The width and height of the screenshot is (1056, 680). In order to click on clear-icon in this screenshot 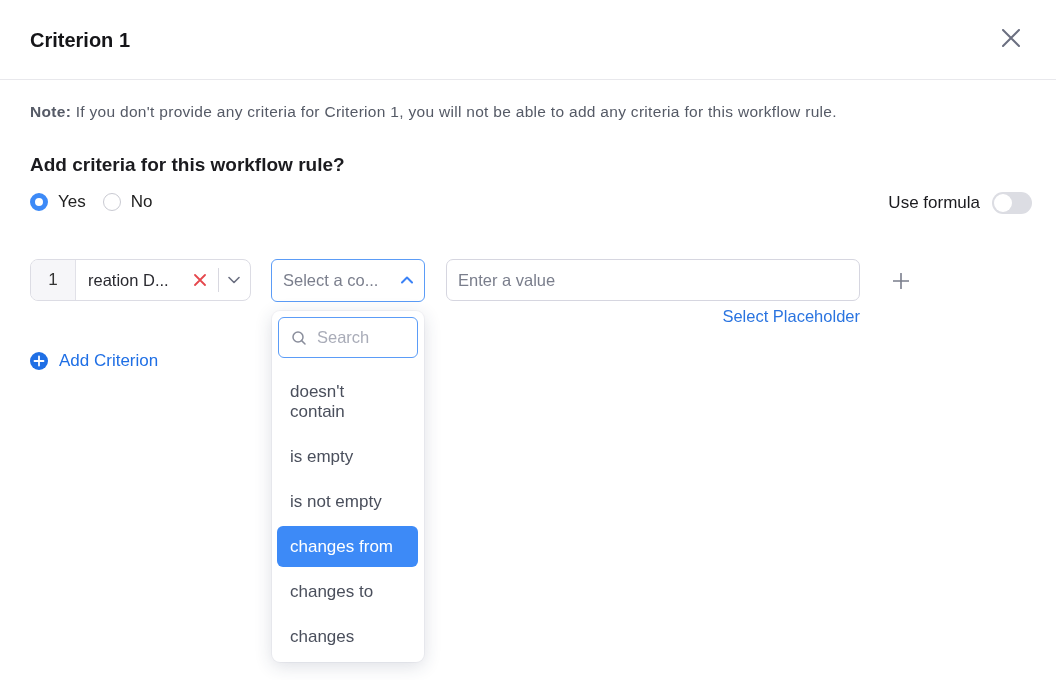, I will do `click(200, 280)`.